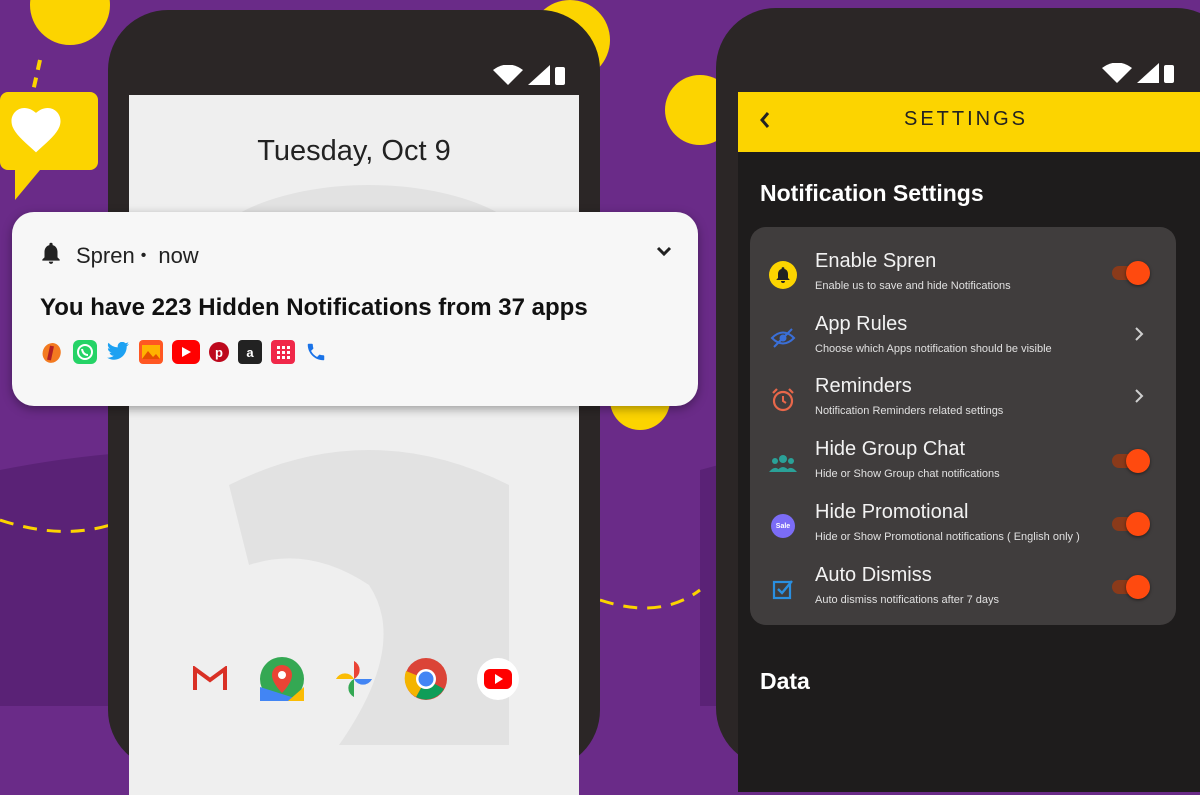 This screenshot has width=1200, height=795. I want to click on lock-screen-date: Tuesday, Oct 9, so click(354, 151).